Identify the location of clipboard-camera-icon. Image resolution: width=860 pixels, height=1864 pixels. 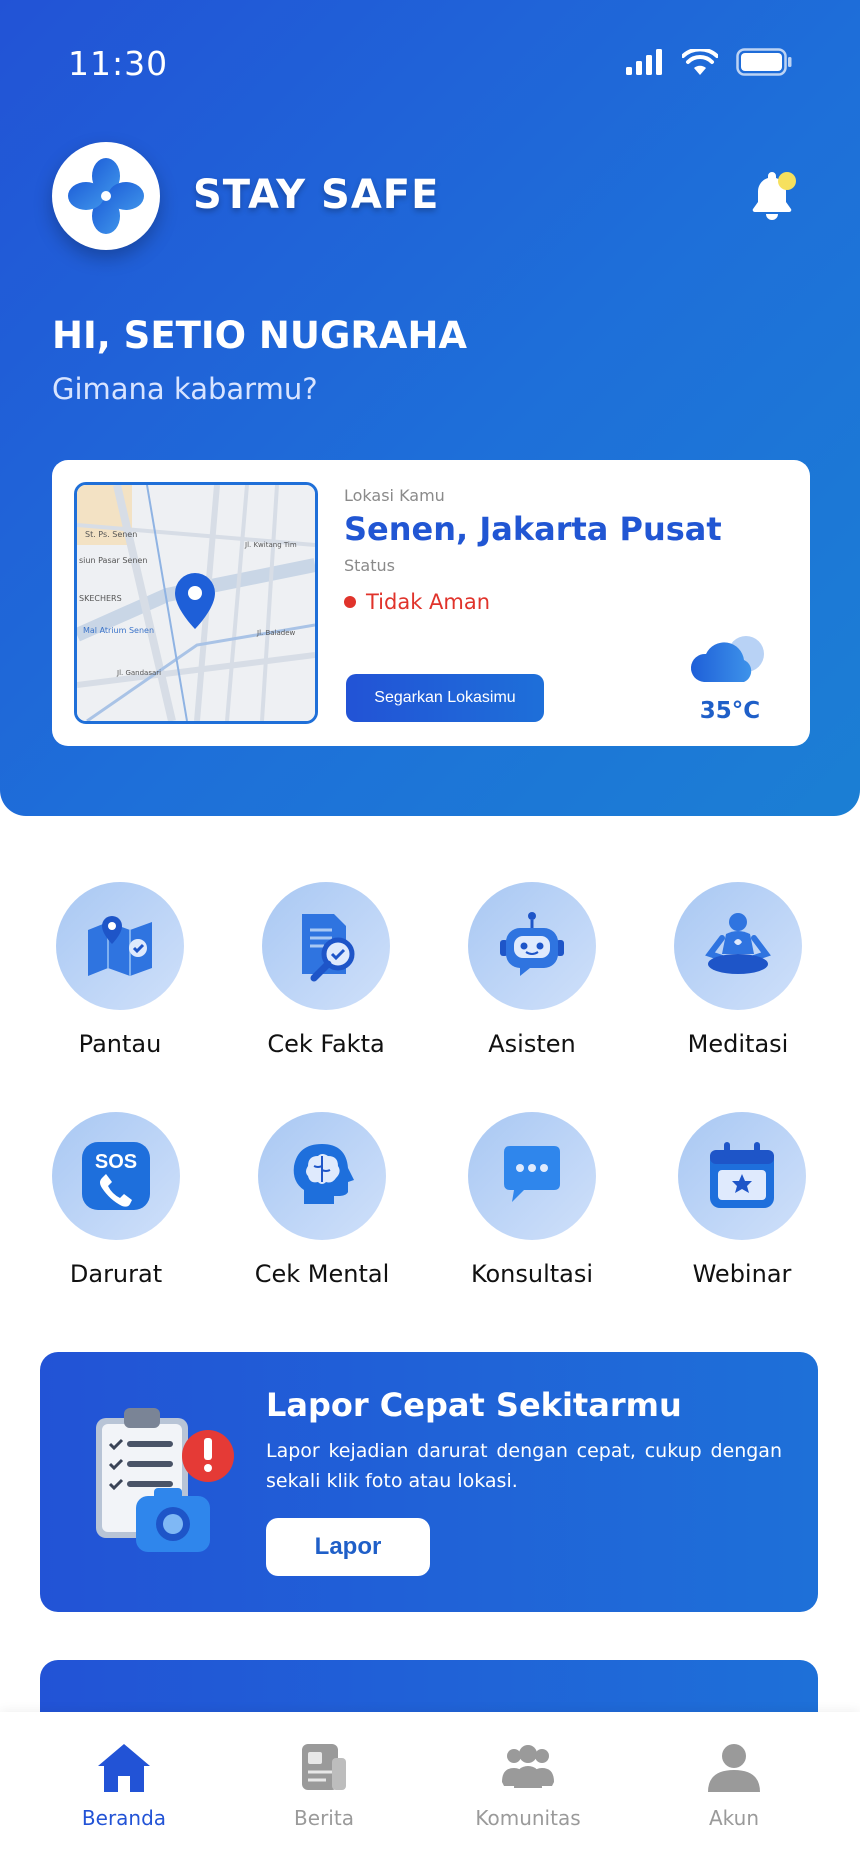
(165, 1480).